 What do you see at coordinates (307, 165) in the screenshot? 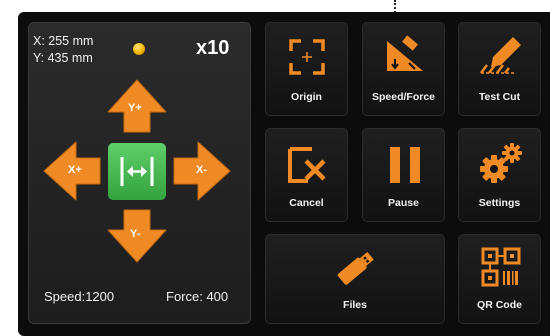
I see `cancel-x-icon` at bounding box center [307, 165].